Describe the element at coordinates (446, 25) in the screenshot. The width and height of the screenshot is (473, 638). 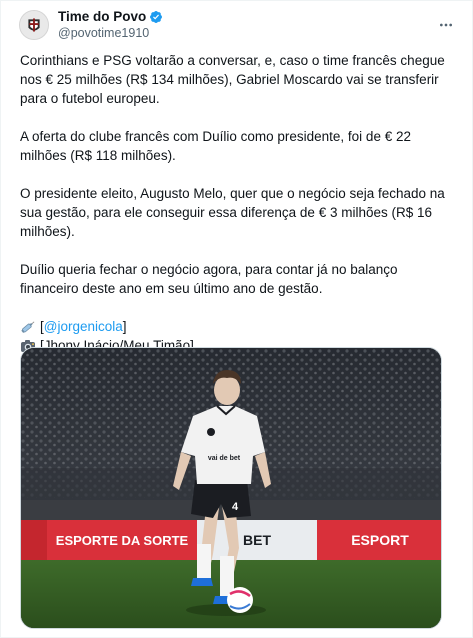
I see `more-options-icon` at that location.